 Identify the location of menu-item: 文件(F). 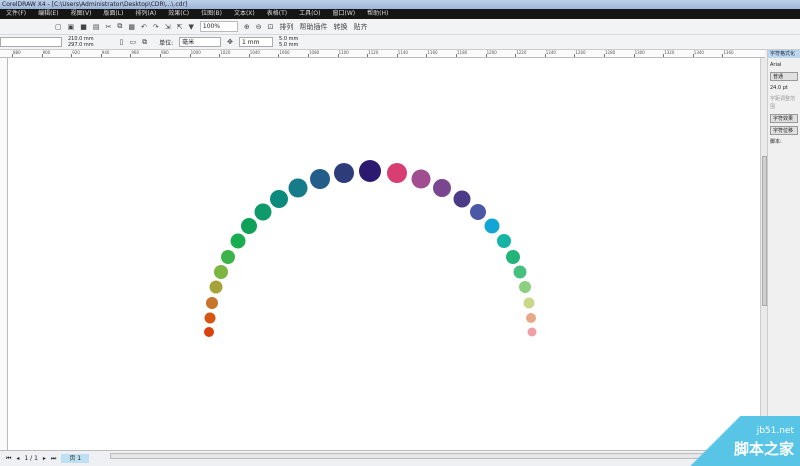
(16, 14).